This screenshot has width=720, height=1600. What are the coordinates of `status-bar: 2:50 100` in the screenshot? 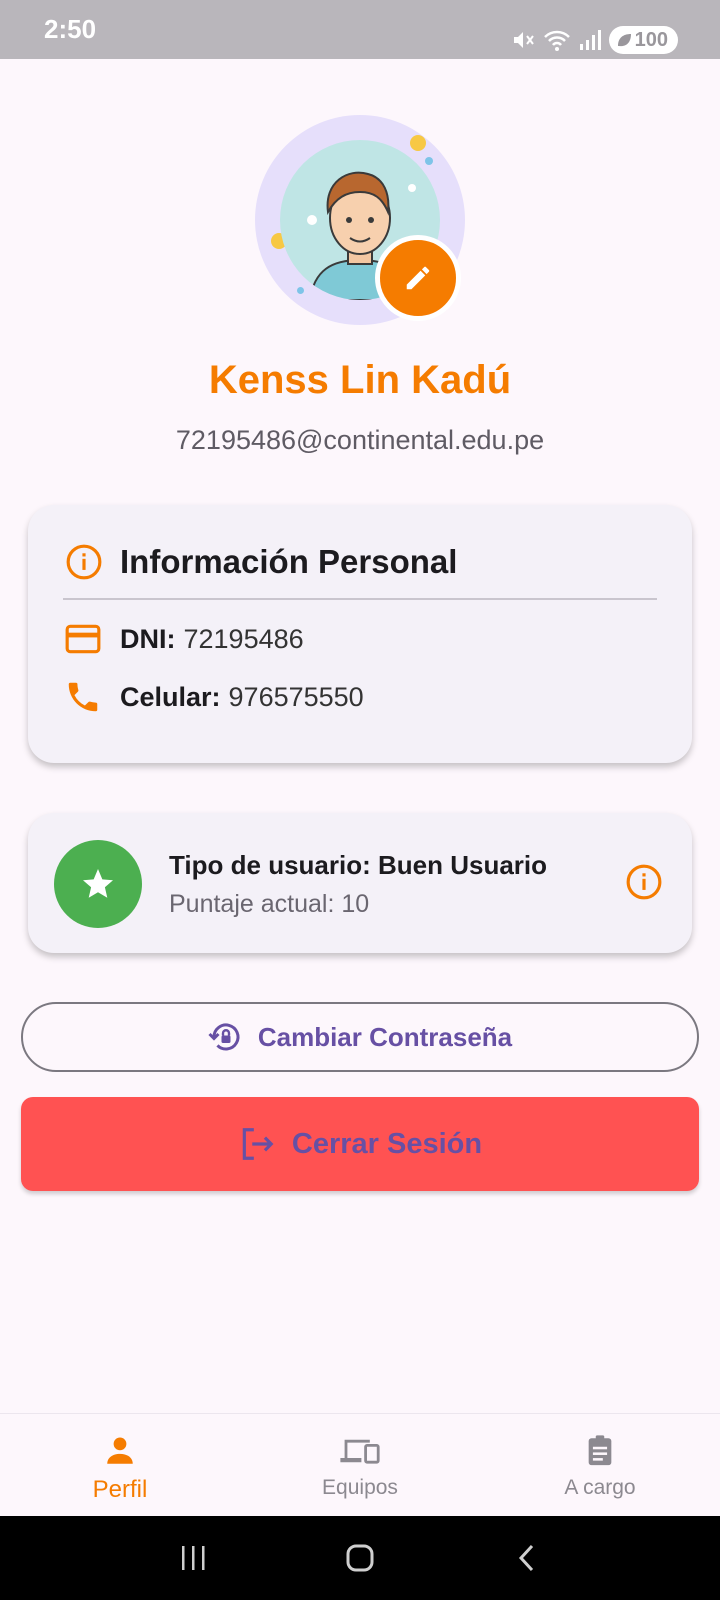 It's located at (360, 29).